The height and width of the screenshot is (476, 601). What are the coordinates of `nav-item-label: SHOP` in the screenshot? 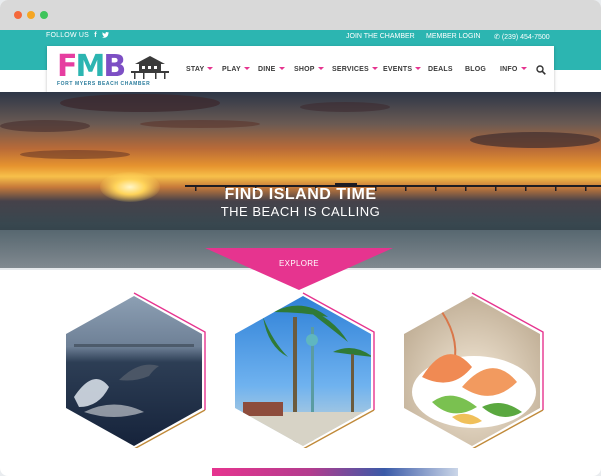 It's located at (304, 69).